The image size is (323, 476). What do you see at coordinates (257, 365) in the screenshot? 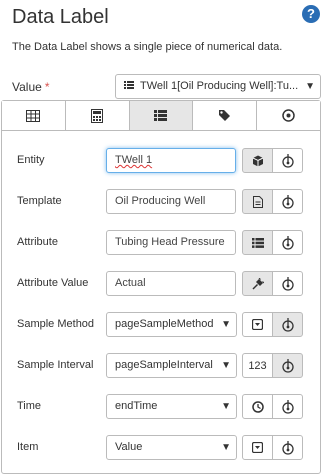
I see `sample-interval-numeric-button: 123` at bounding box center [257, 365].